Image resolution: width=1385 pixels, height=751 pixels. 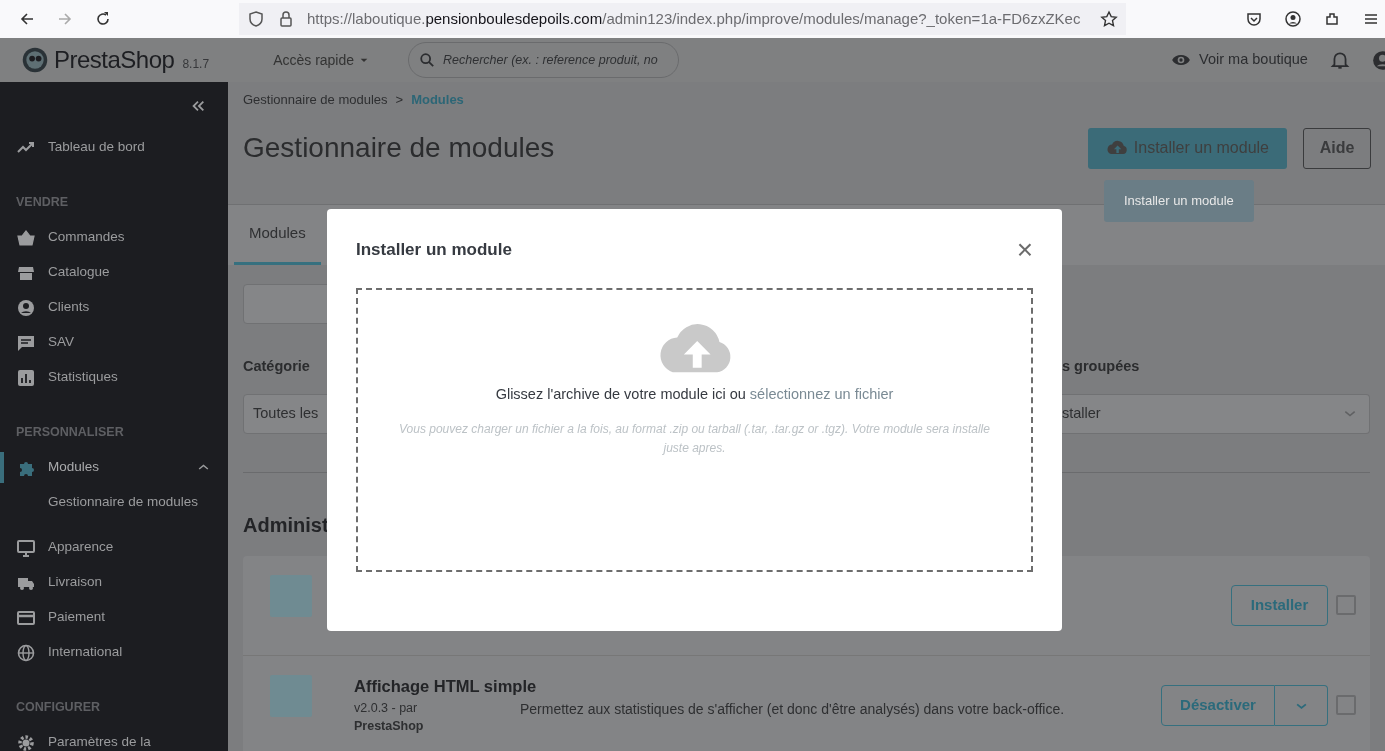 What do you see at coordinates (354, 100) in the screenshot?
I see `breadcrumb: Gestionnaire de modules > Modules` at bounding box center [354, 100].